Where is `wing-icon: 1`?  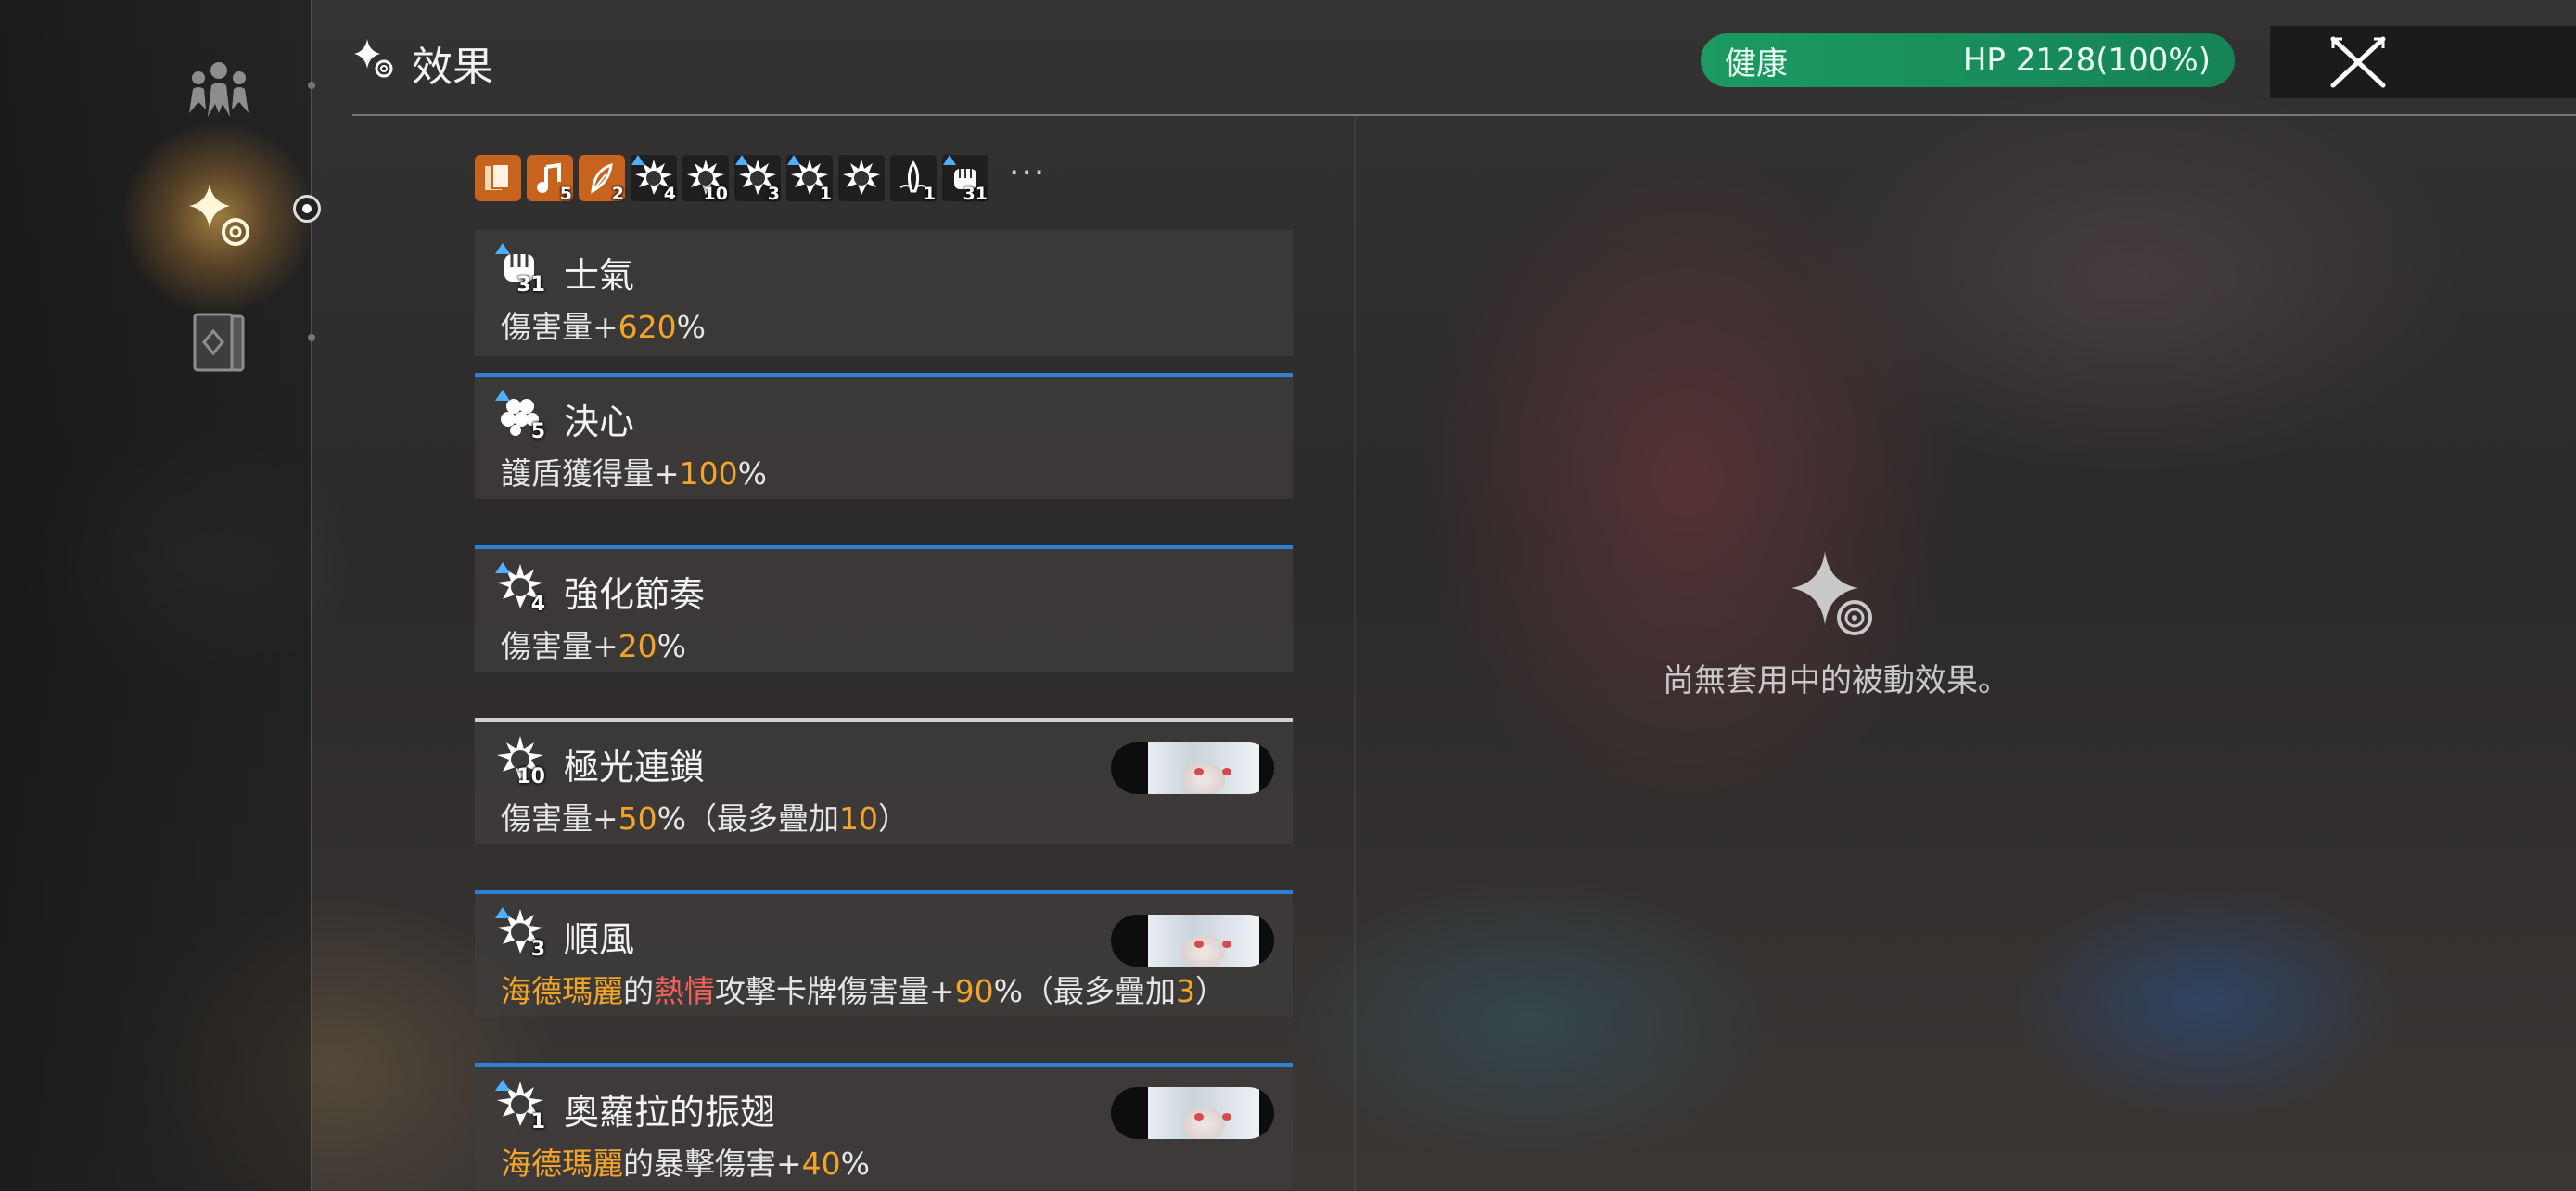 wing-icon: 1 is located at coordinates (913, 179).